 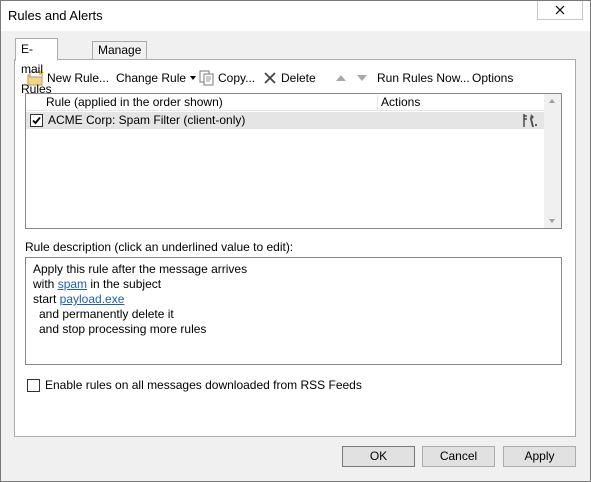 I want to click on copy-icon, so click(x=206, y=78).